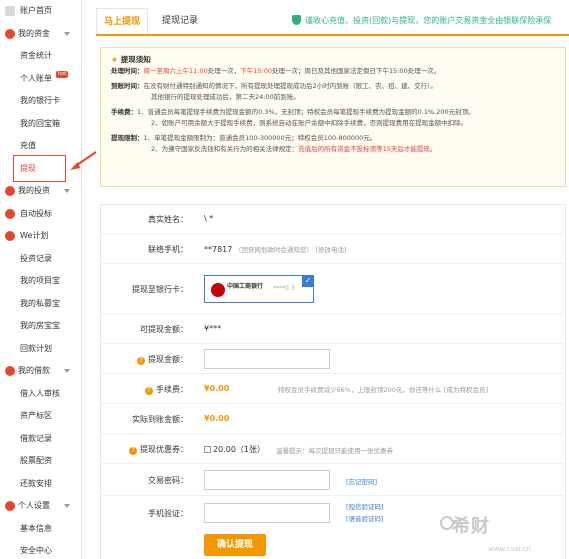  I want to click on notice-highlight: 周一至周六上午11:00, so click(175, 71).